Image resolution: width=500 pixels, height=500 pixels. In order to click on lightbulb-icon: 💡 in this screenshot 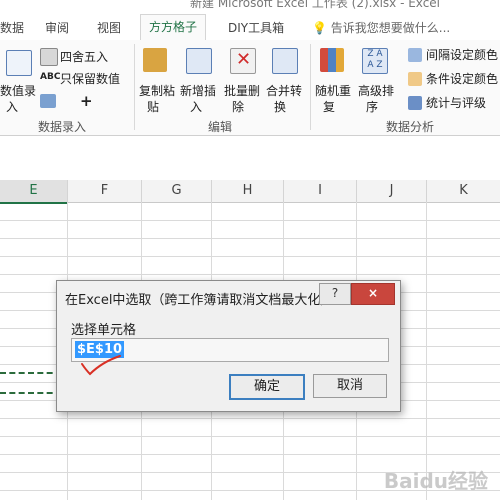, I will do `click(319, 28)`.